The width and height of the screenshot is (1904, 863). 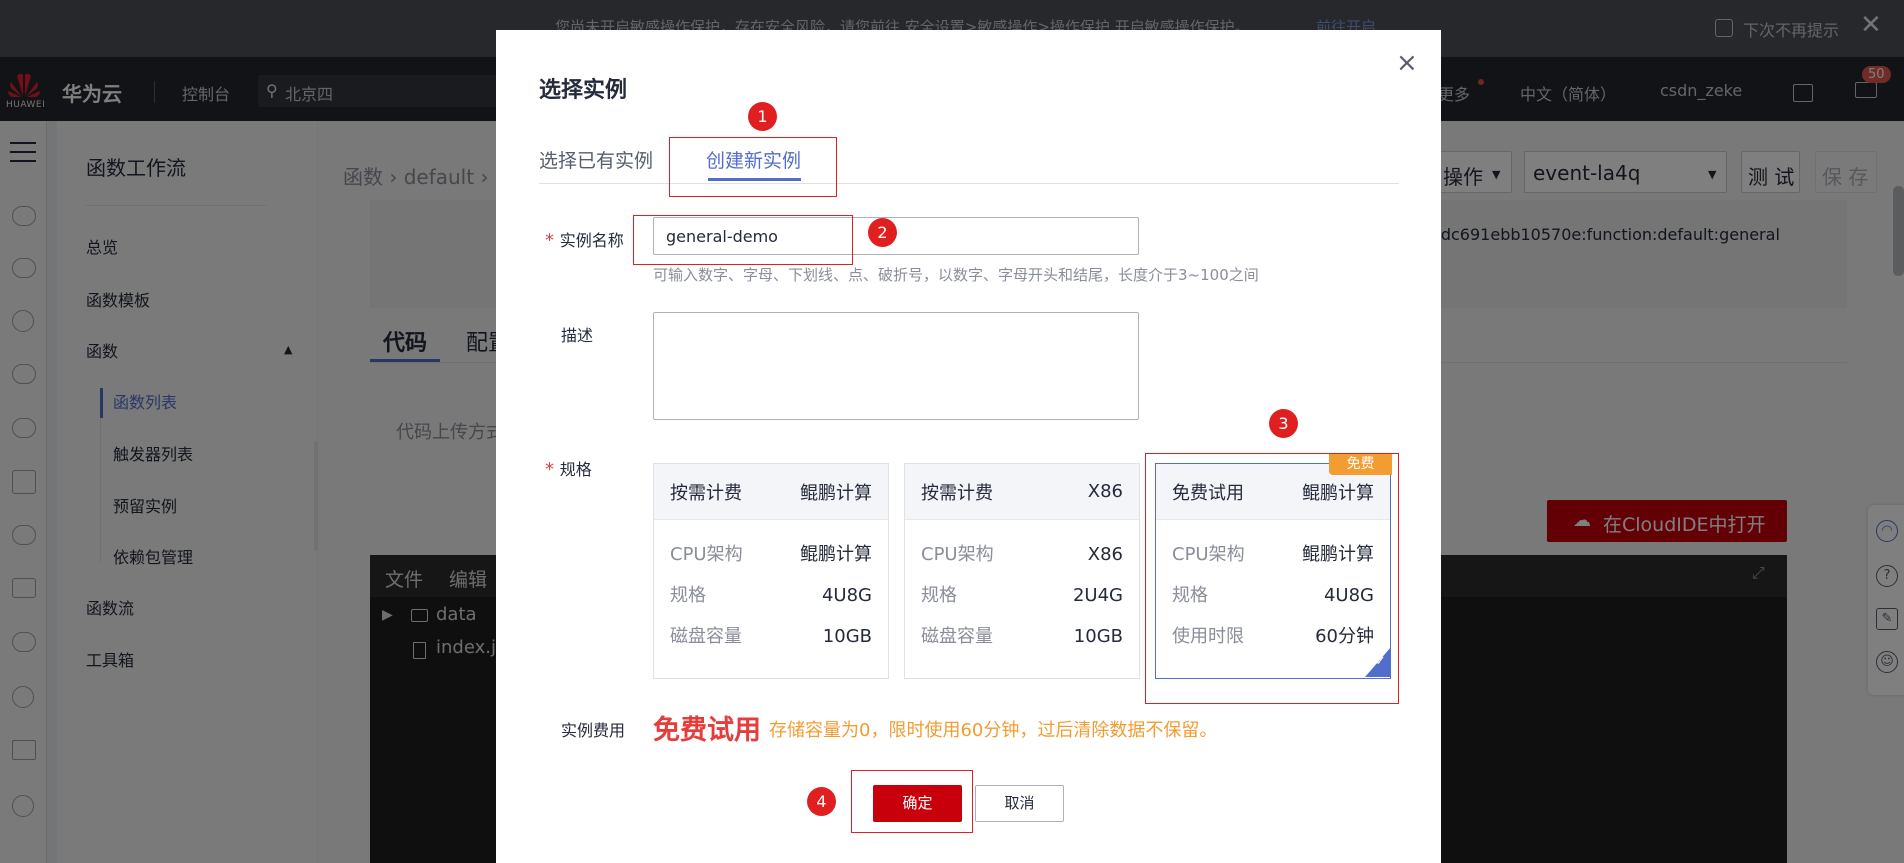 What do you see at coordinates (583, 90) in the screenshot?
I see `dialog-title: 选择实例` at bounding box center [583, 90].